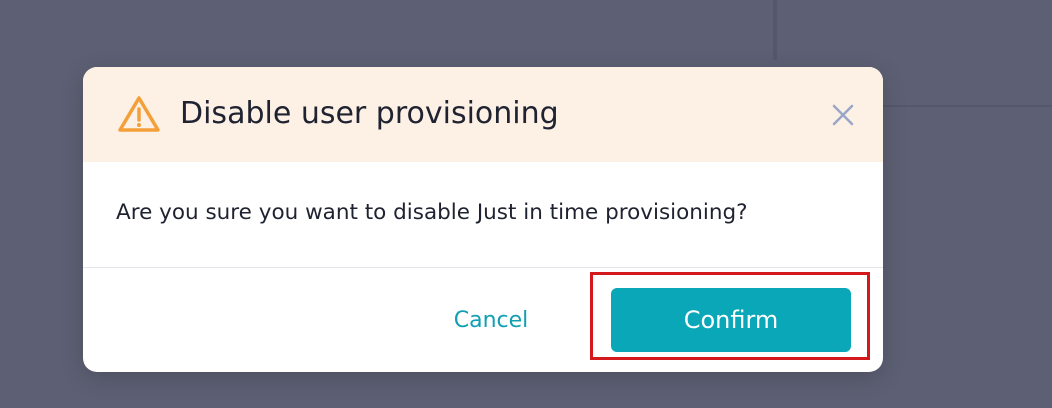 Image resolution: width=1052 pixels, height=408 pixels. I want to click on dialog-title: Disable user provisioning, so click(369, 113).